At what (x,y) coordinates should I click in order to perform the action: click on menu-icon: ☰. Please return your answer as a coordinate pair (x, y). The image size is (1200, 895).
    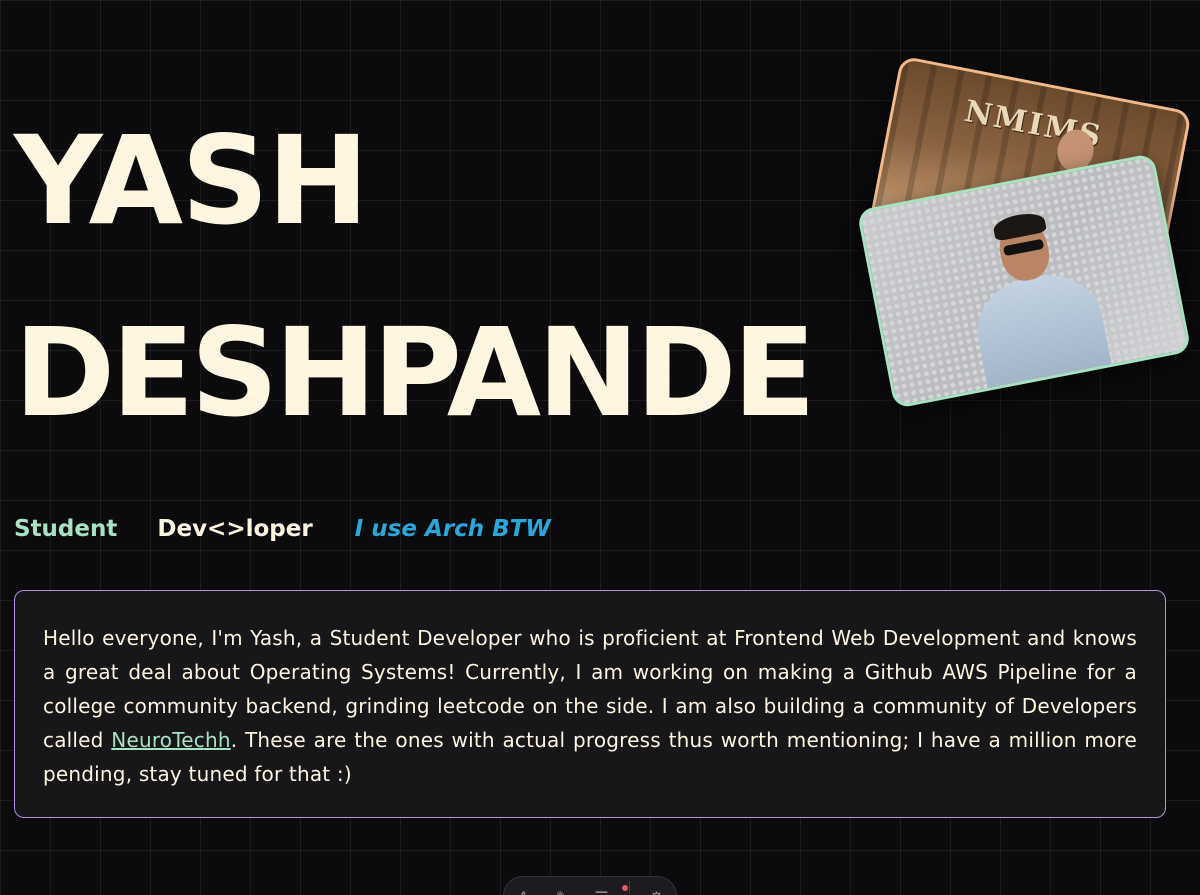
    Looking at the image, I should click on (602, 890).